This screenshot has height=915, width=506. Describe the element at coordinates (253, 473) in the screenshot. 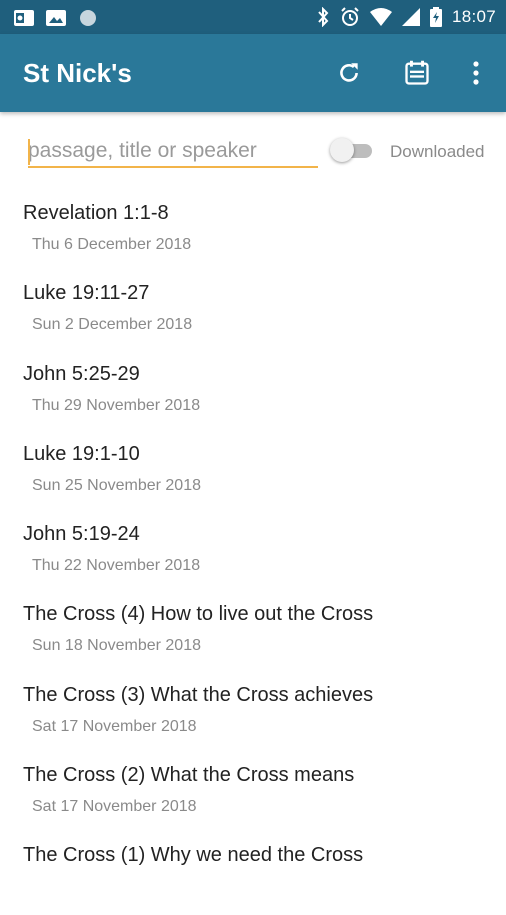

I see `list-item: Luke 19:1-10 Sun 25 November 2018` at that location.